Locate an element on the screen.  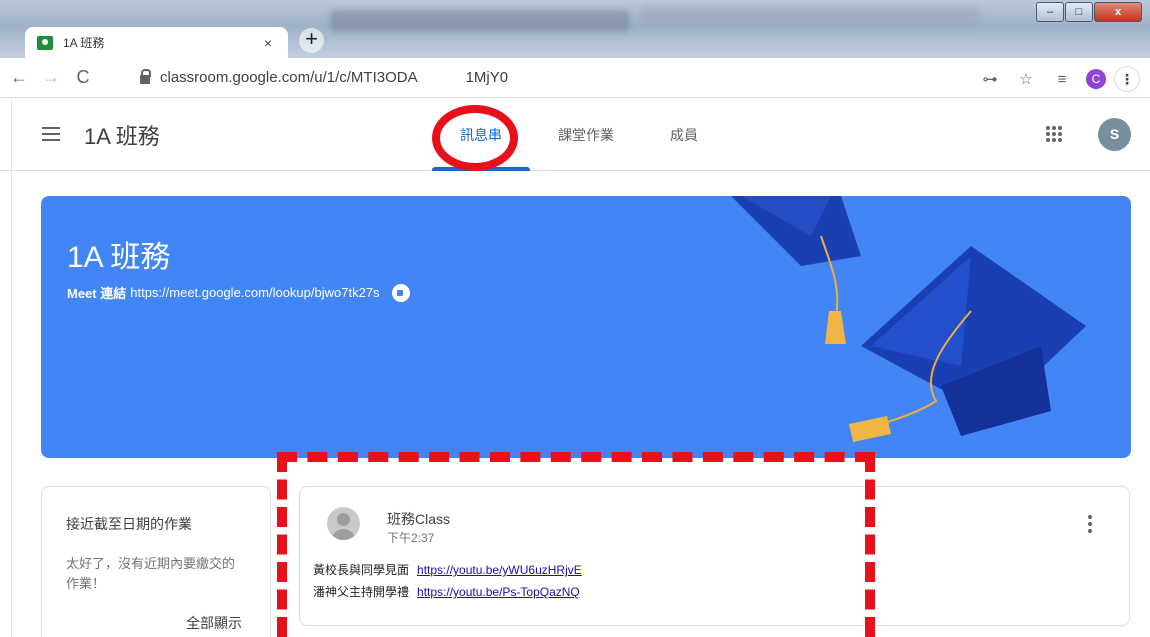
tab-strip: 1A 班務 × + – □ x is located at coordinates (575, 29).